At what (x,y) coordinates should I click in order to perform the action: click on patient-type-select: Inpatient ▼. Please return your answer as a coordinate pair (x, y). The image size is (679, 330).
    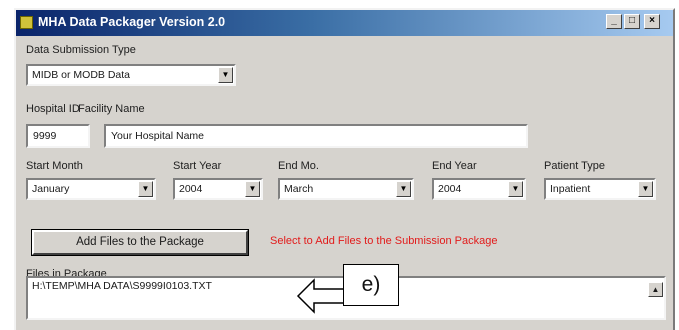
    Looking at the image, I should click on (600, 189).